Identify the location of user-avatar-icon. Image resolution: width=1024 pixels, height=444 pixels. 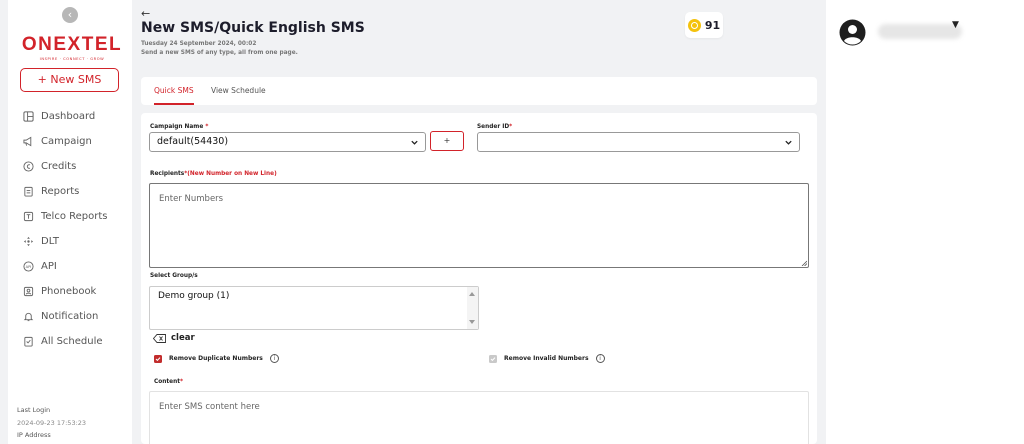
(852, 32).